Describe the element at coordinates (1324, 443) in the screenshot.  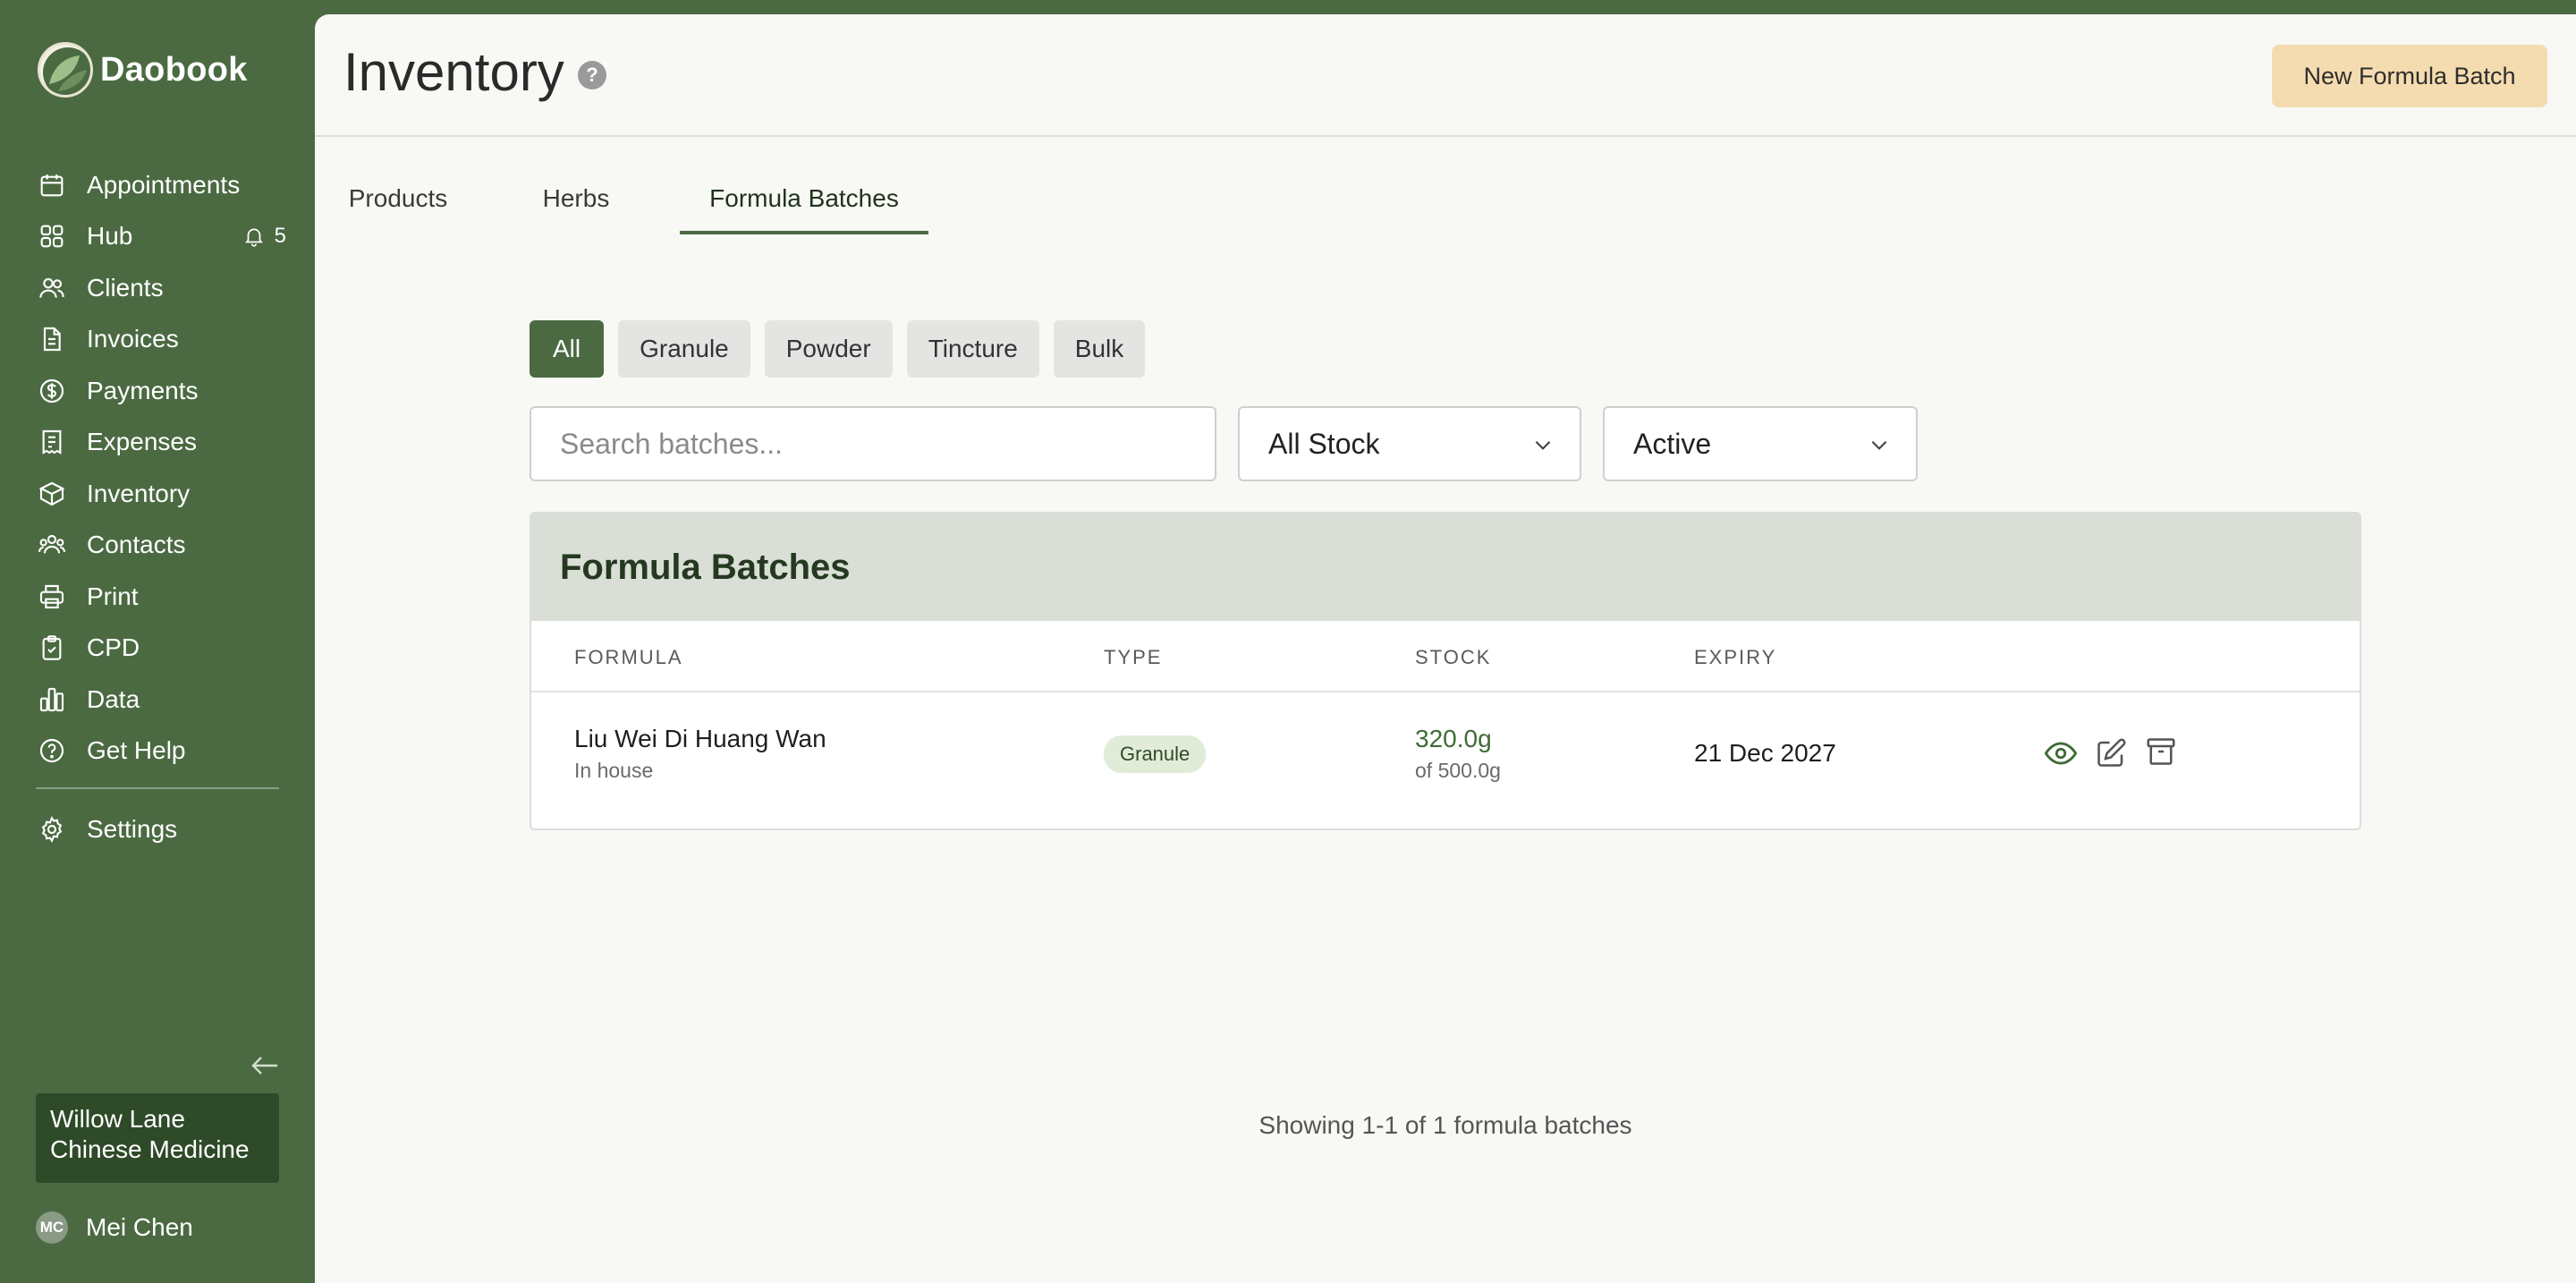
I see `stock-select-value: All Stock` at that location.